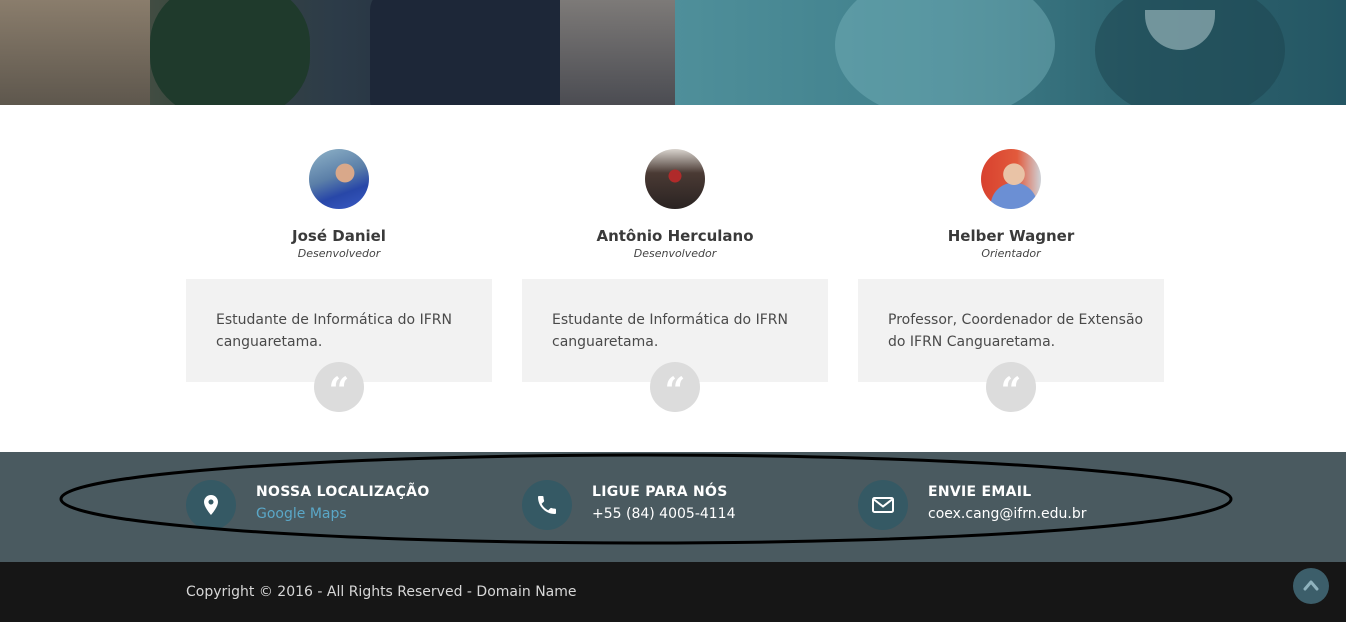 The width and height of the screenshot is (1346, 622). I want to click on contact-email-title: ENVIE EMAIL, so click(980, 492).